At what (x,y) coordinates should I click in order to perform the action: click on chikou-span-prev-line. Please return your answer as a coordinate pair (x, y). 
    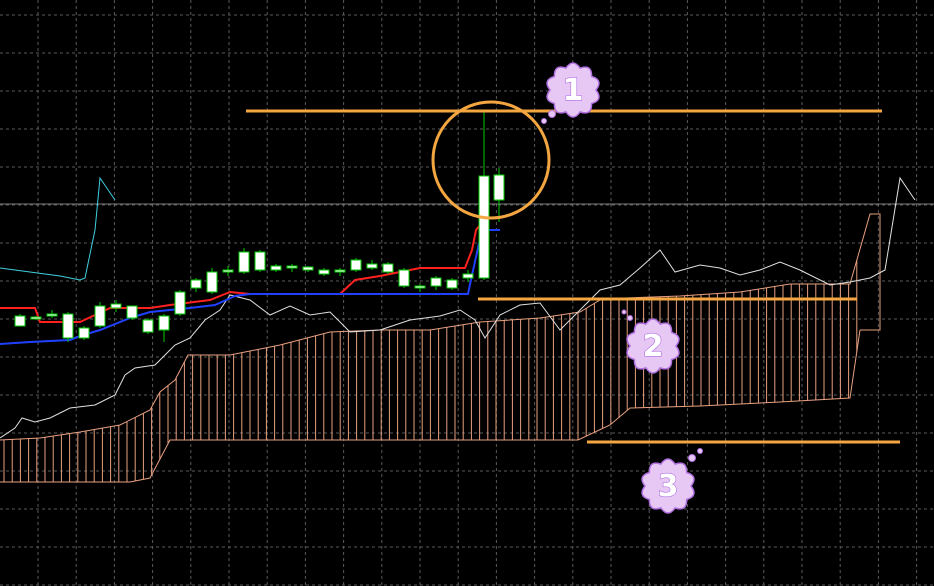
    Looking at the image, I should click on (58, 228).